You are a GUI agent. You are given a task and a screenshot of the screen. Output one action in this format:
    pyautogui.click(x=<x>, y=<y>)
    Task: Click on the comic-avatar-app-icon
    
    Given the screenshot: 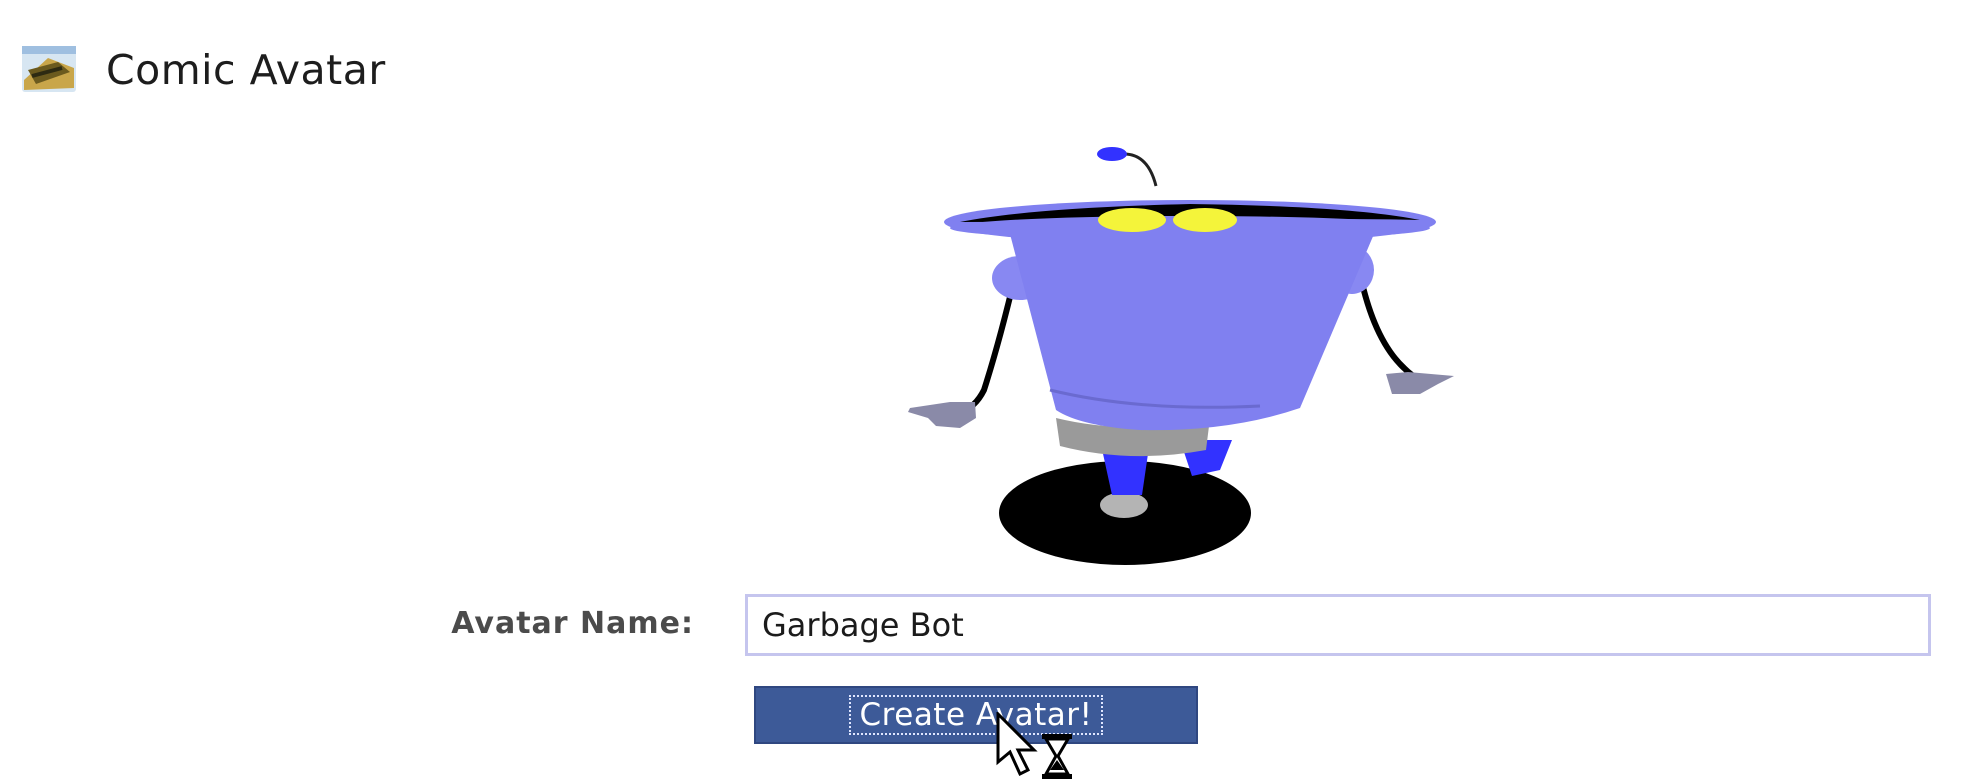 What is the action you would take?
    pyautogui.click(x=49, y=69)
    